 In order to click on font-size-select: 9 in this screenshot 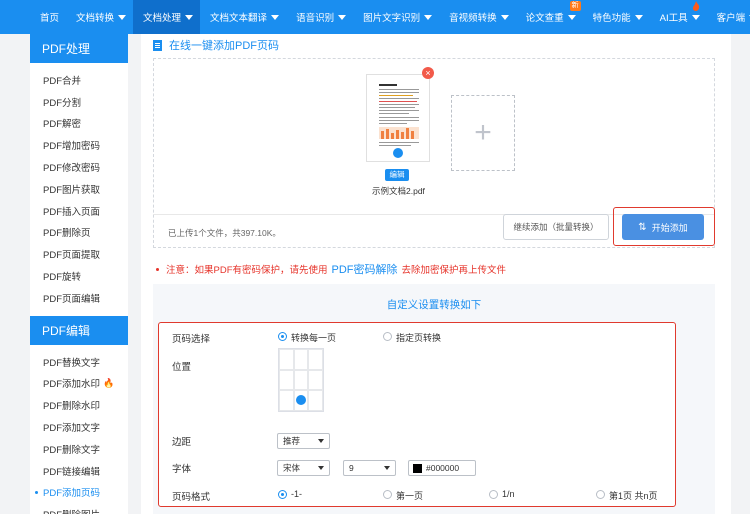, I will do `click(369, 468)`.